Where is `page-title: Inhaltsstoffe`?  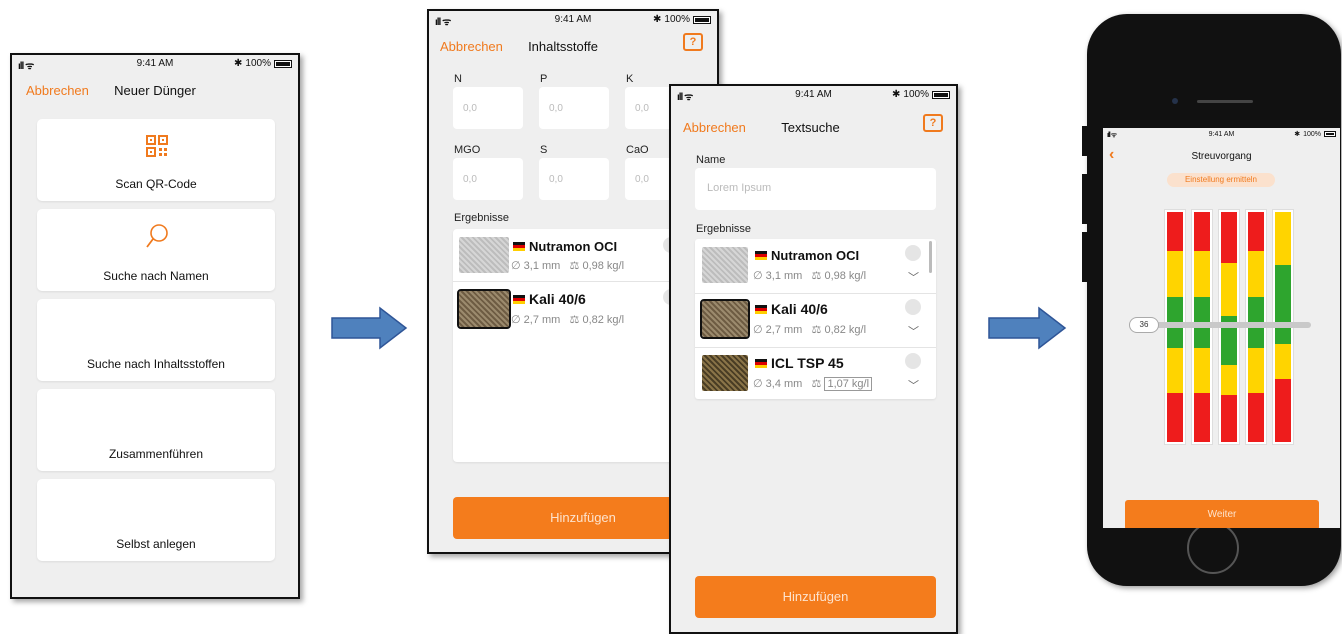
page-title: Inhaltsstoffe is located at coordinates (563, 46).